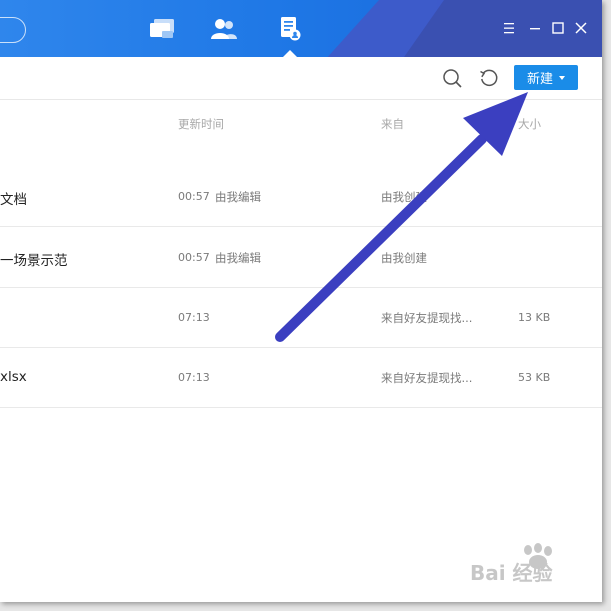 Image resolution: width=611 pixels, height=611 pixels. Describe the element at coordinates (489, 78) in the screenshot. I see `refresh-icon` at that location.